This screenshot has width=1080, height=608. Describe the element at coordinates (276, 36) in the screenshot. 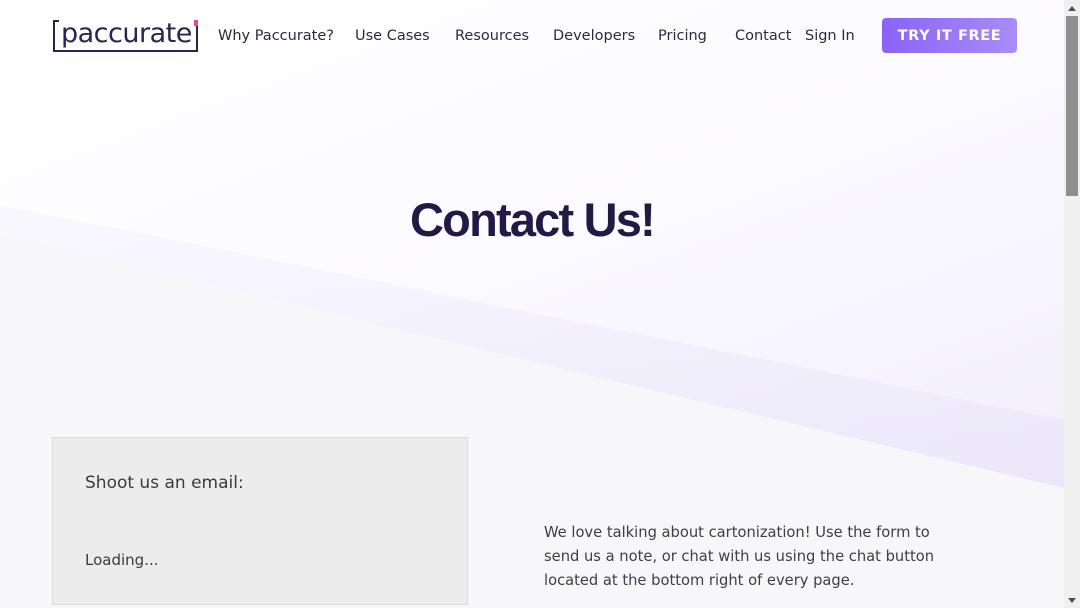

I see `nav-why-paccurate: Why Paccurate?` at that location.